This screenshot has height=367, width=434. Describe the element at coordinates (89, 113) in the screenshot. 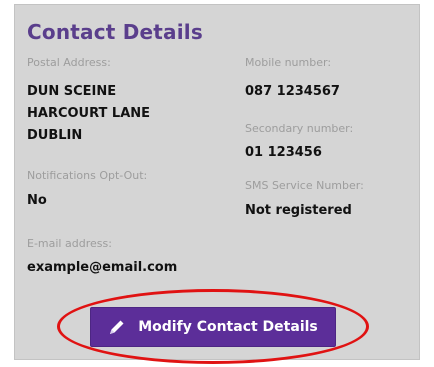

I see `postal-address-line-2: HARCOURT LANE` at that location.